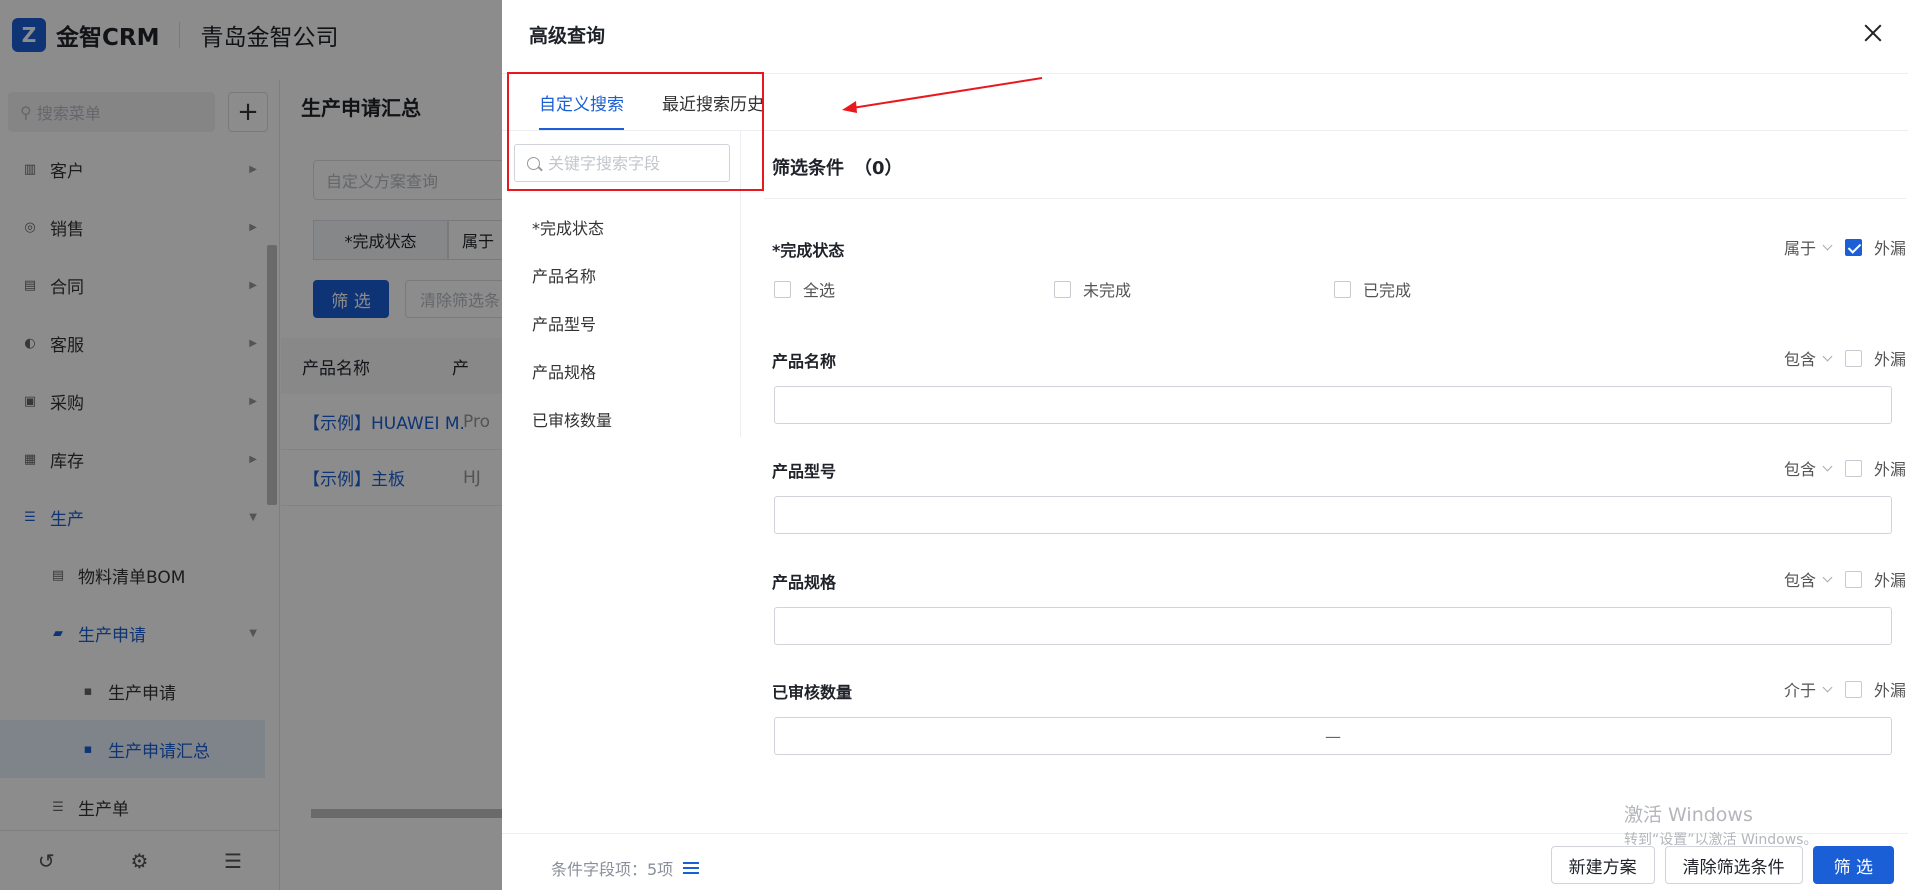  Describe the element at coordinates (1602, 865) in the screenshot. I see `new-scheme-button: 新建方案` at that location.